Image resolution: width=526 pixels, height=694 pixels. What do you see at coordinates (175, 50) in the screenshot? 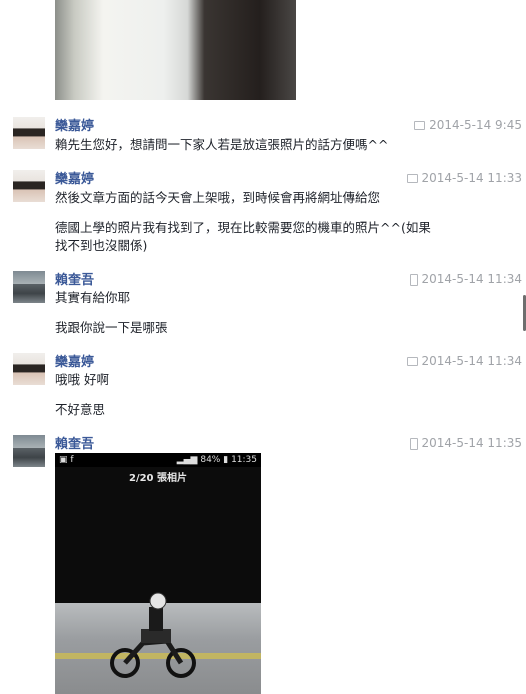
I see `shared-photo-group` at bounding box center [175, 50].